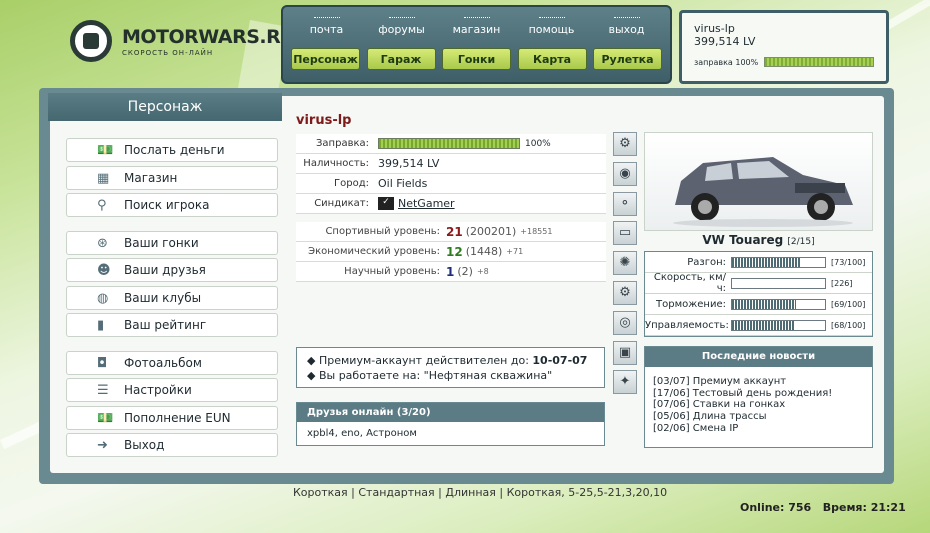 This screenshot has width=930, height=533. Describe the element at coordinates (454, 231) in the screenshot. I see `level-value: 21` at that location.